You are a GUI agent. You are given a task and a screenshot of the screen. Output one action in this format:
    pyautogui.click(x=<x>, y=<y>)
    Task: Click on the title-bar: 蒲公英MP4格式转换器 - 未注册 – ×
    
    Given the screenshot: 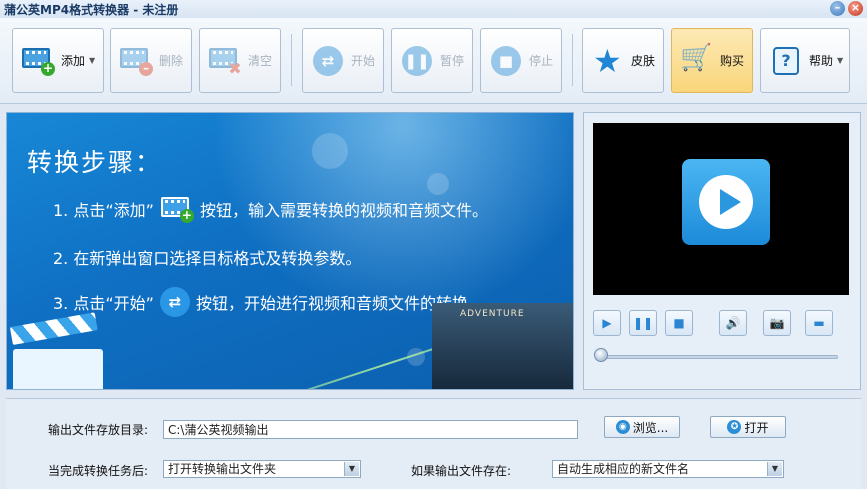 What is the action you would take?
    pyautogui.click(x=433, y=9)
    